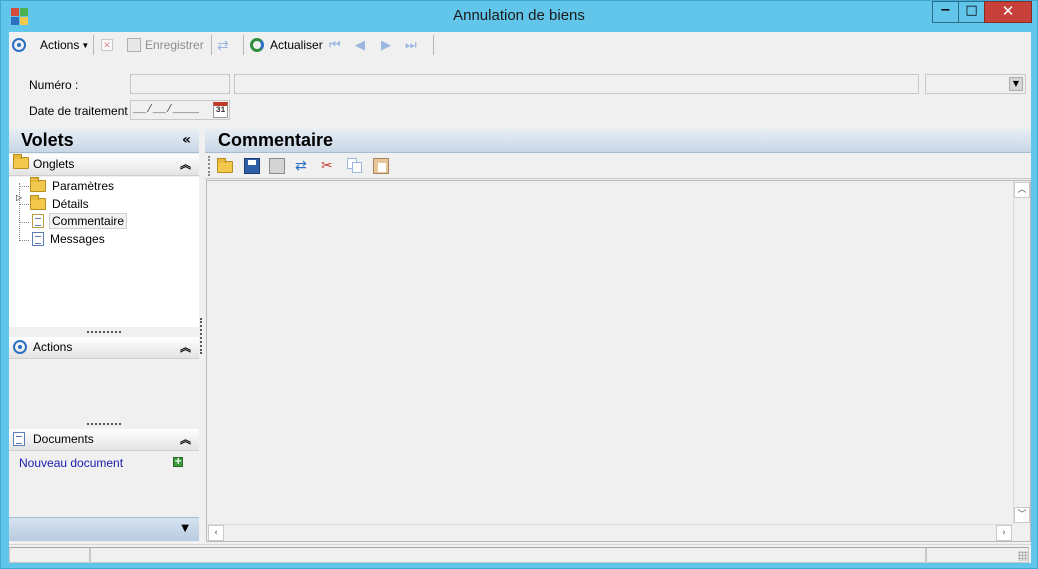  What do you see at coordinates (1008, 12) in the screenshot?
I see `close-button: ✕` at bounding box center [1008, 12].